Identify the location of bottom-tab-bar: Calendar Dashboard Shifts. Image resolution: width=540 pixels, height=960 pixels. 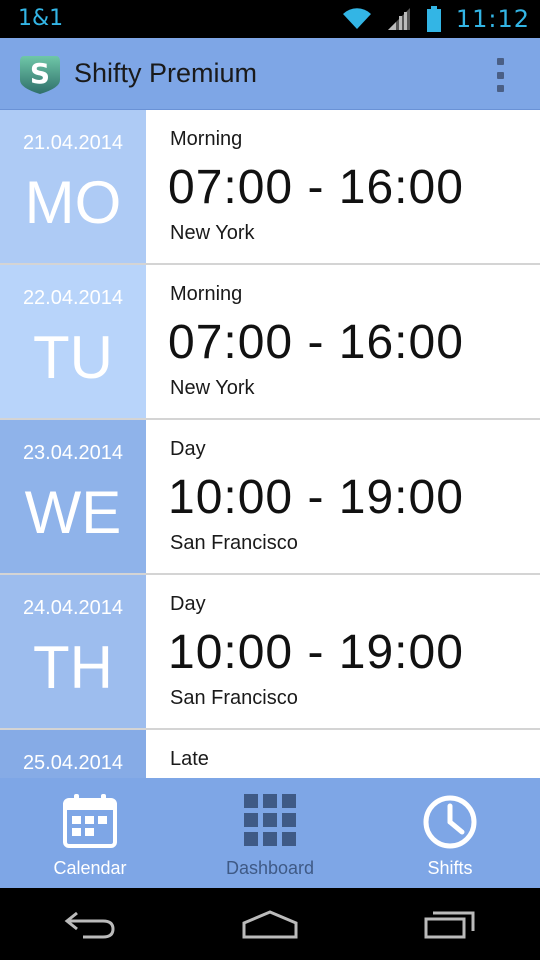
(270, 833).